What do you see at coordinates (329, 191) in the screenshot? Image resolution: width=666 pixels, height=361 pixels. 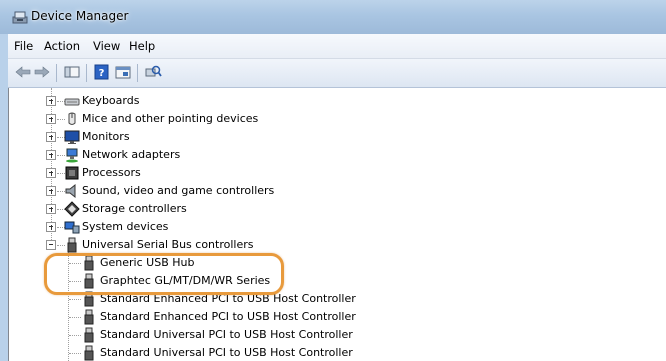 I see `tree-item-sound-video-game: Sound, video and game controllers` at bounding box center [329, 191].